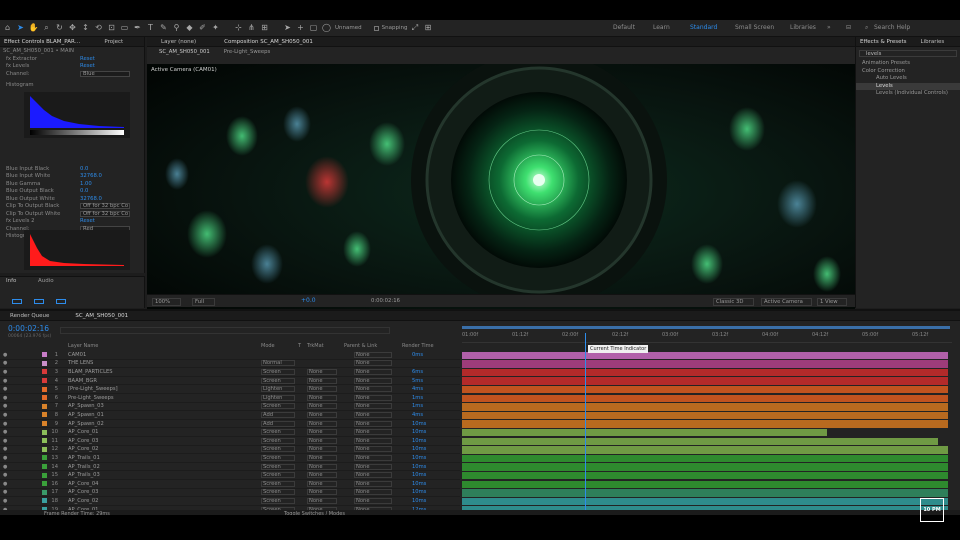 Image resolution: width=960 pixels, height=540 pixels. What do you see at coordinates (33, 28) in the screenshot?
I see `hand-tool-icon: ✋` at bounding box center [33, 28].